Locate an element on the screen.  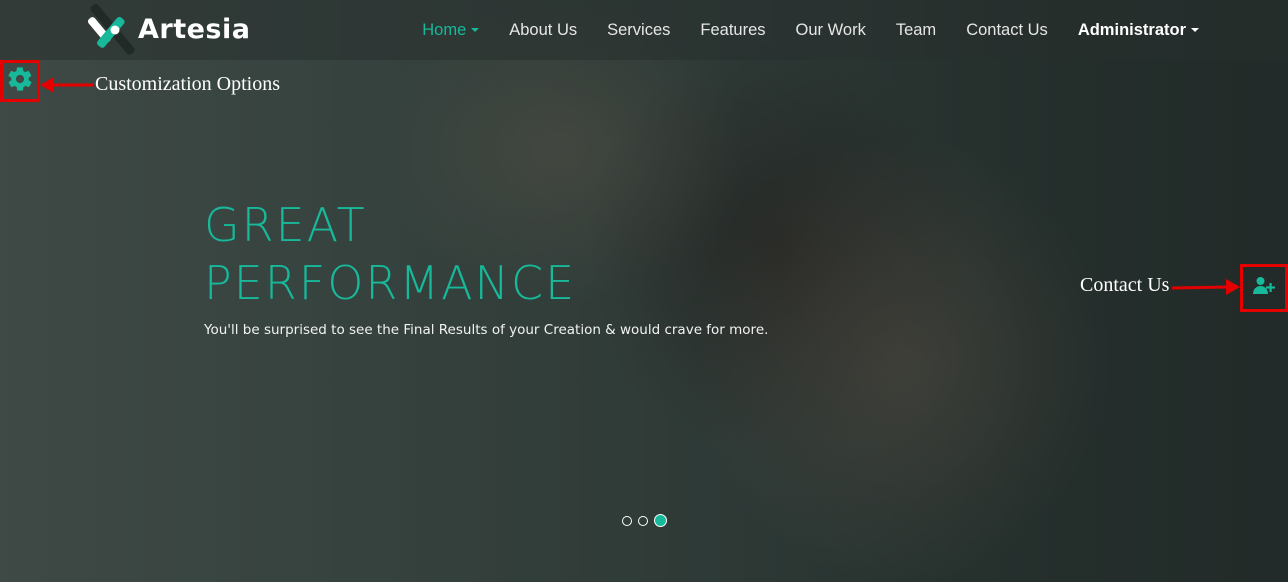
brand-name: Artesia is located at coordinates (194, 29).